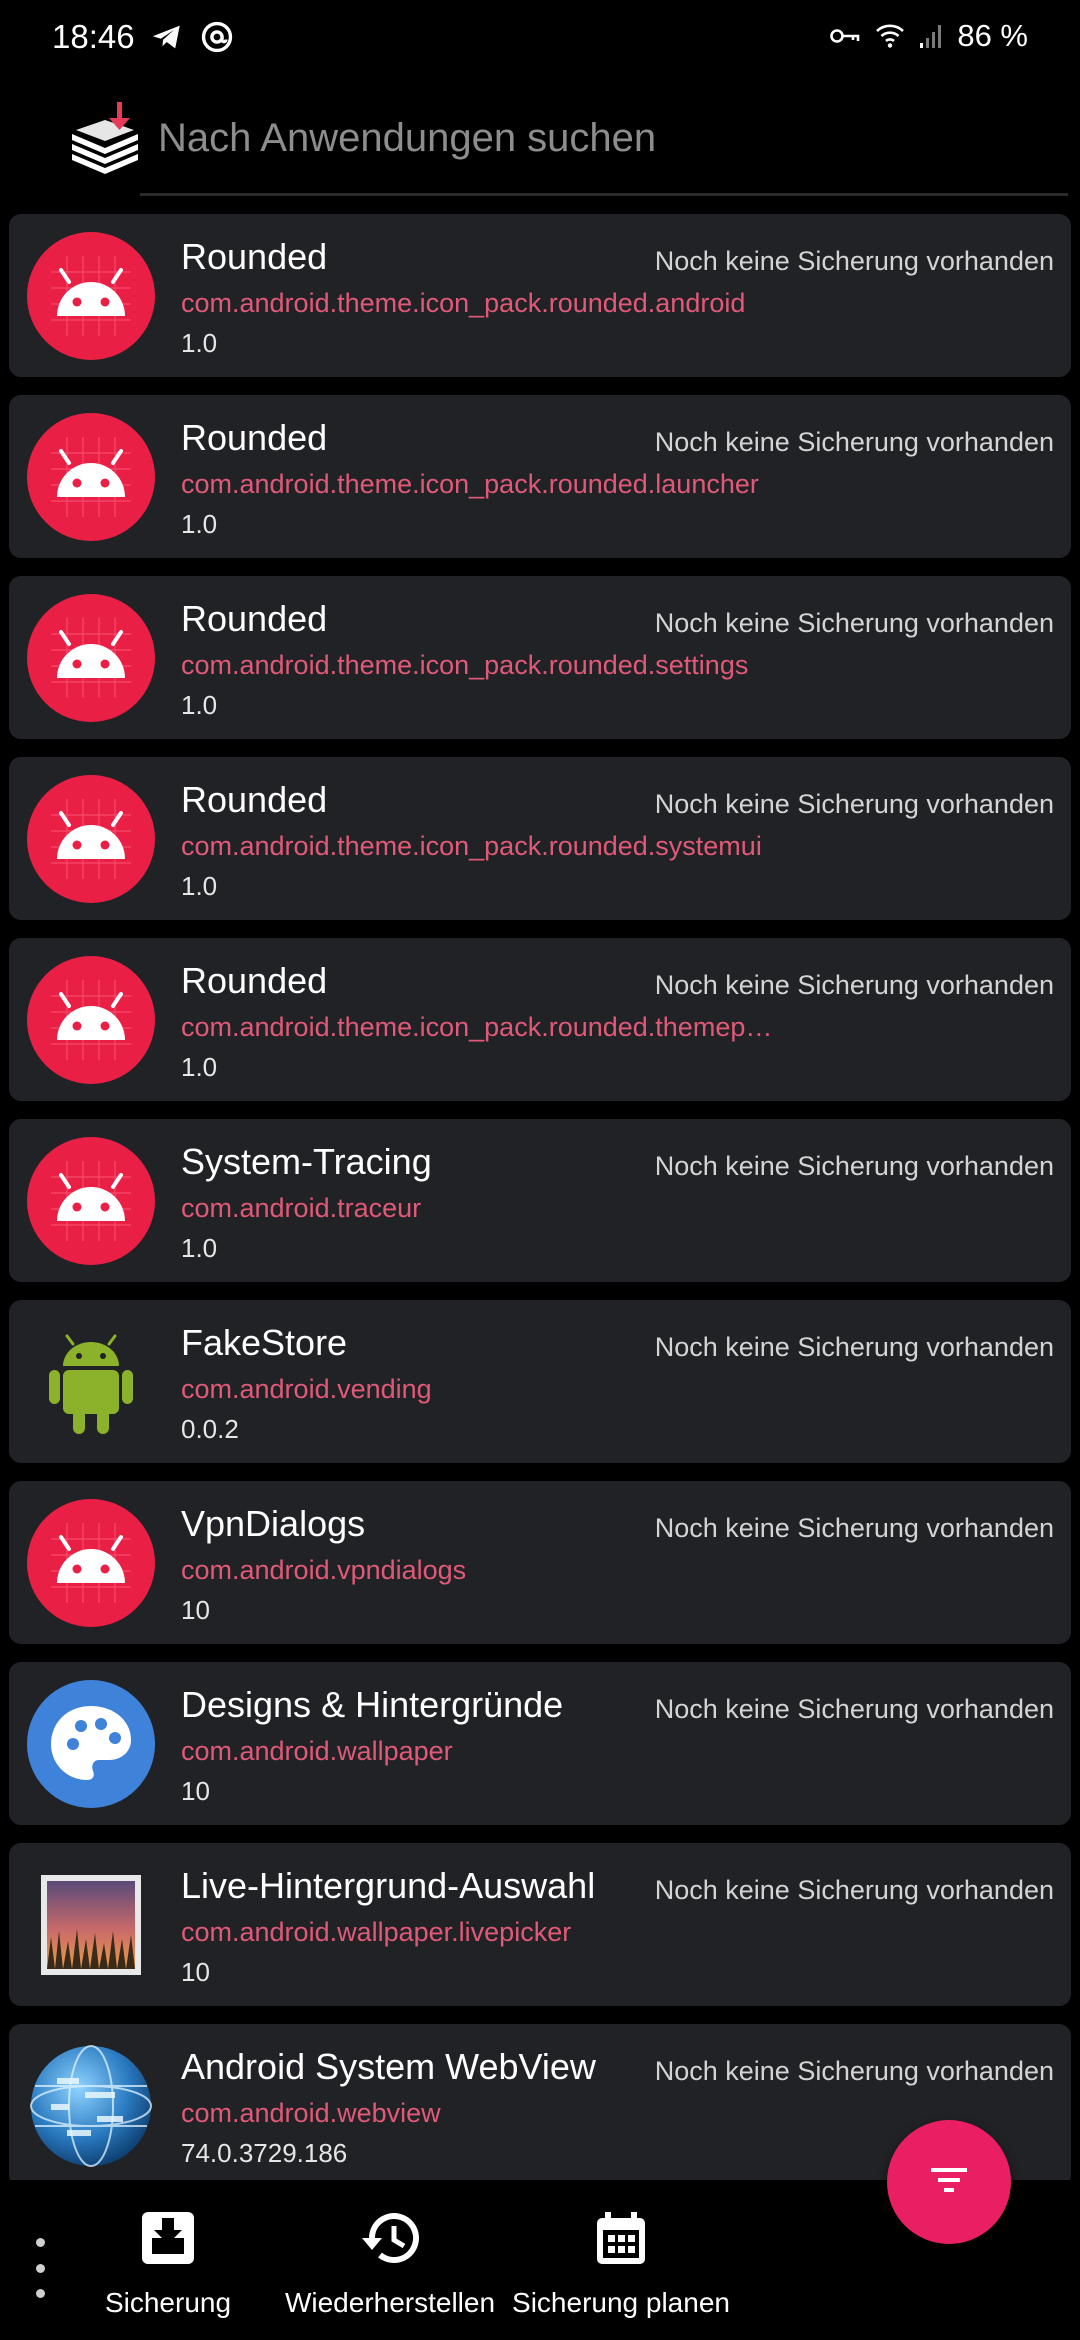 This screenshot has width=1080, height=2340. Describe the element at coordinates (306, 1389) in the screenshot. I see `app-package: com.android.vending` at that location.